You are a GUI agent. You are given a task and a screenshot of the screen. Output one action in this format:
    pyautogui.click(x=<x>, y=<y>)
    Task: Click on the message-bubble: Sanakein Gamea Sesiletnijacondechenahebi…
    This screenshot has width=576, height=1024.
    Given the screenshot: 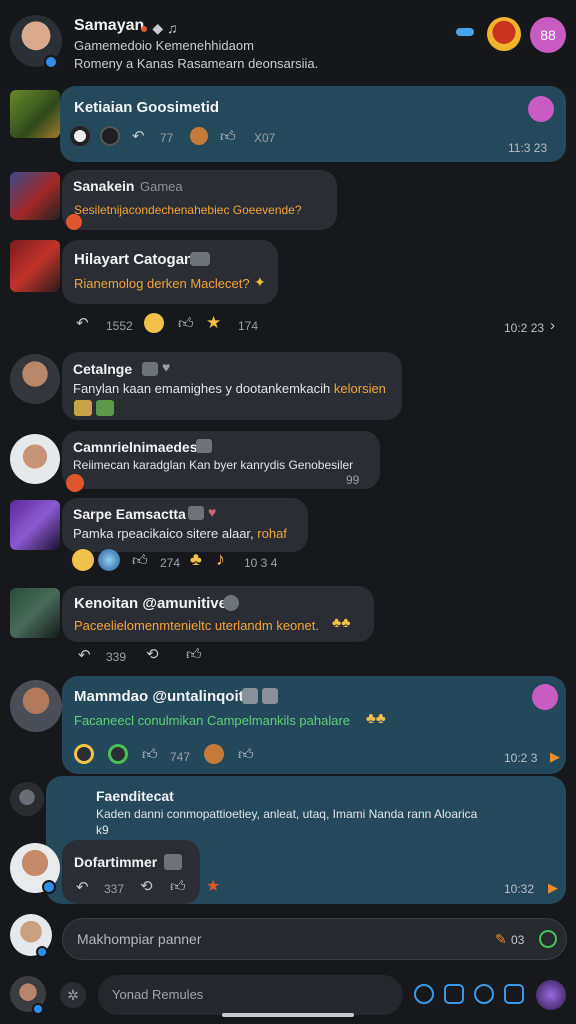 What is the action you would take?
    pyautogui.click(x=199, y=200)
    